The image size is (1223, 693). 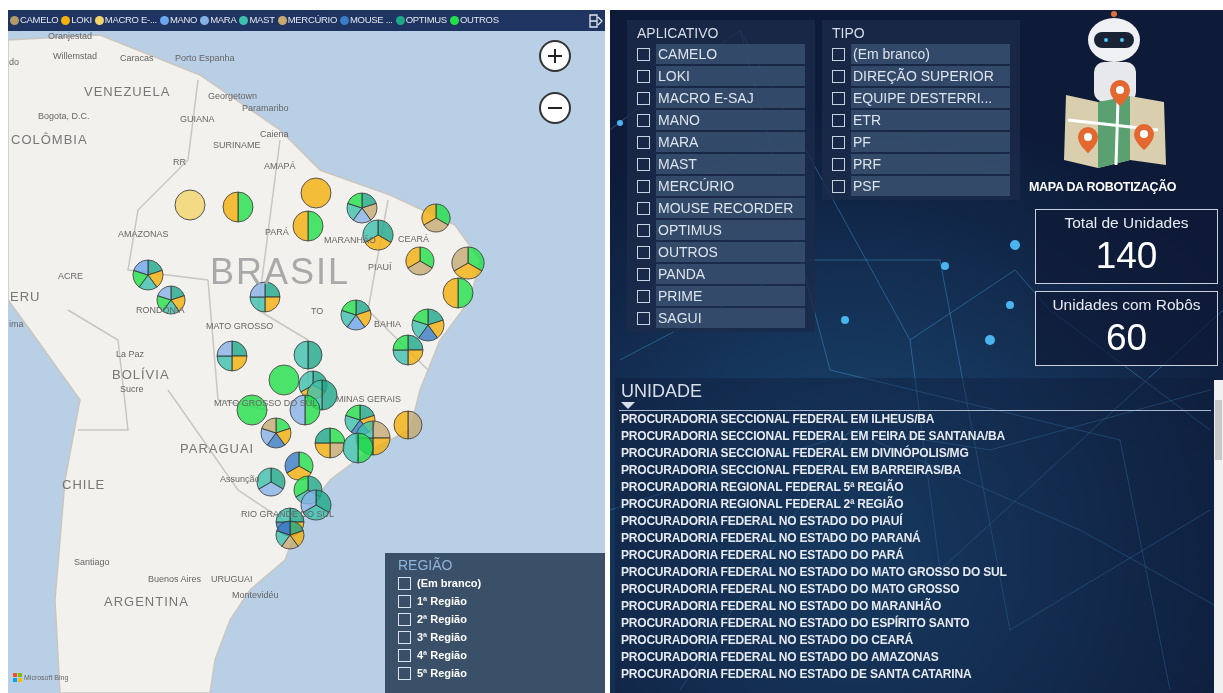 What do you see at coordinates (915, 657) in the screenshot?
I see `table-cell: PROCURADORIA FEDERAL NO ESTADO DO AMAZONAS` at bounding box center [915, 657].